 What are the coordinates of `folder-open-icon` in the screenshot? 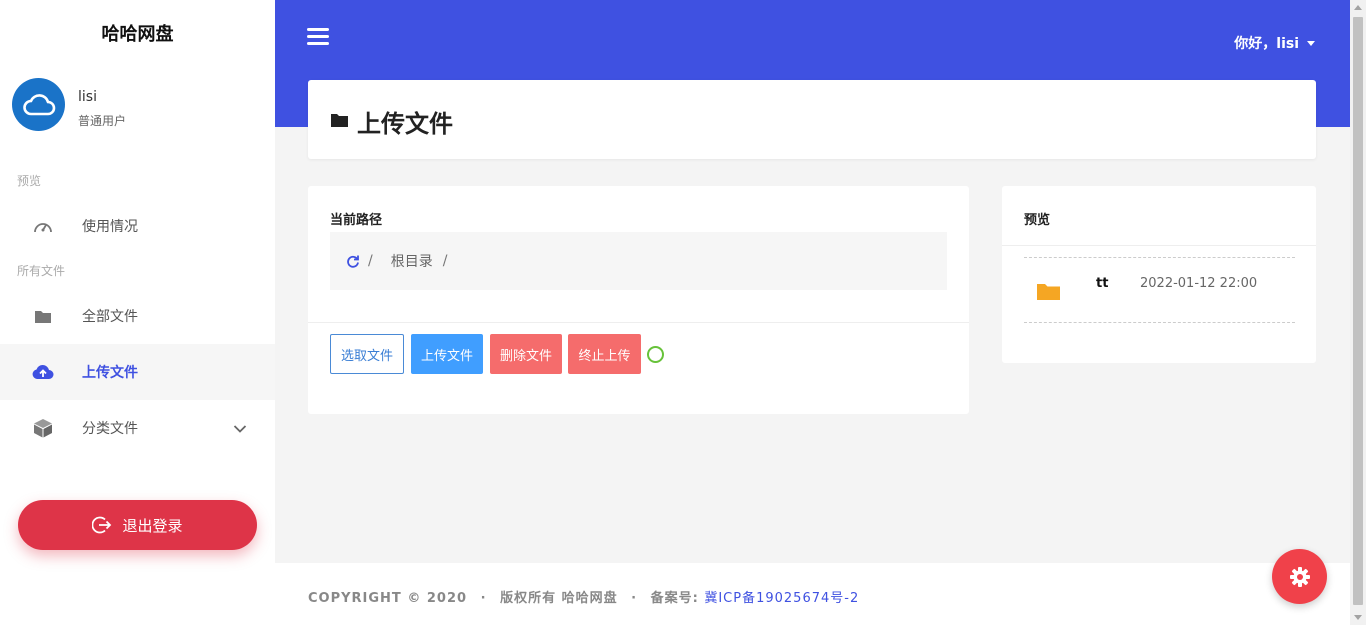 It's located at (340, 122).